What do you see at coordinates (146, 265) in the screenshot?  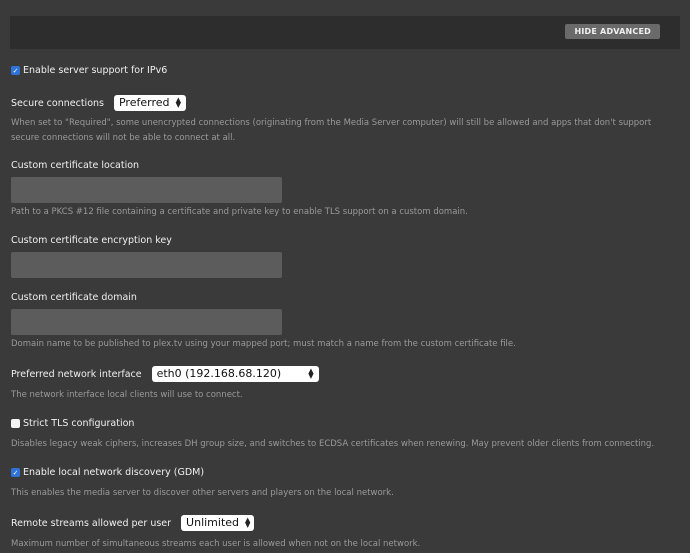 I see `cert-key-input` at bounding box center [146, 265].